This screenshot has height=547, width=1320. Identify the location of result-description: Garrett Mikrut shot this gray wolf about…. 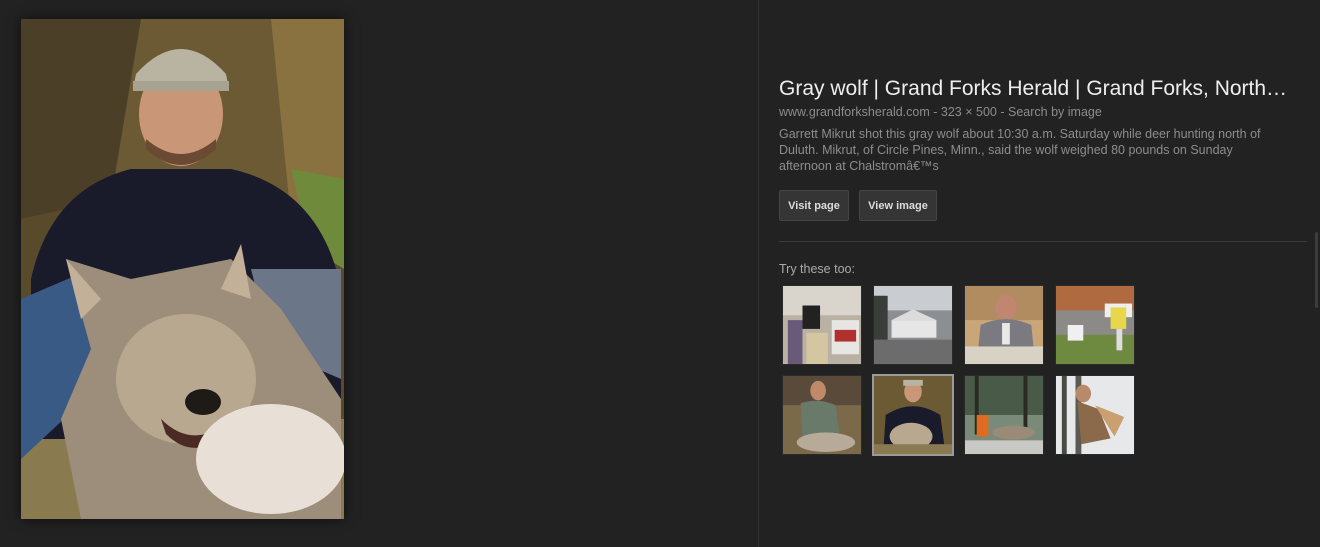
(1020, 150).